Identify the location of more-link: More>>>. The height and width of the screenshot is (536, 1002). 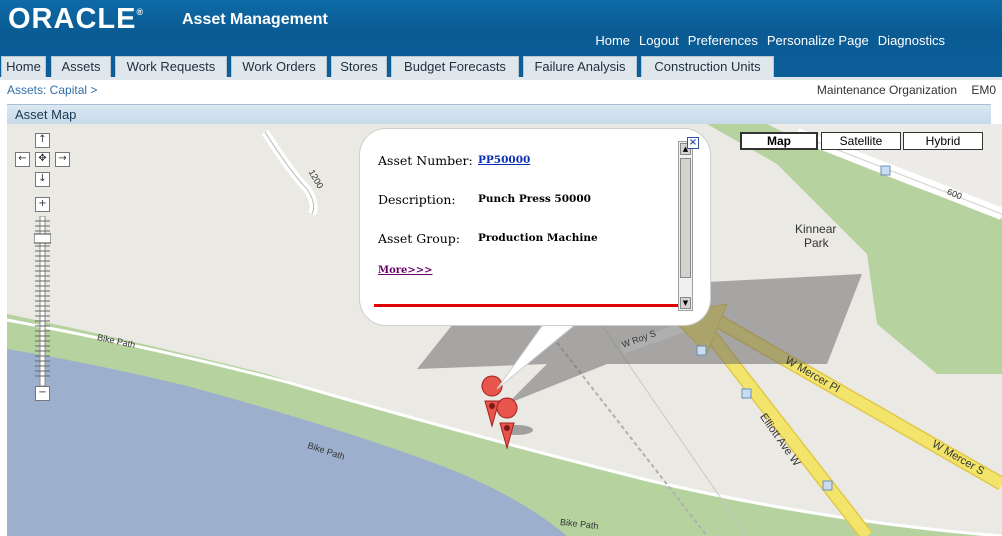
(405, 270).